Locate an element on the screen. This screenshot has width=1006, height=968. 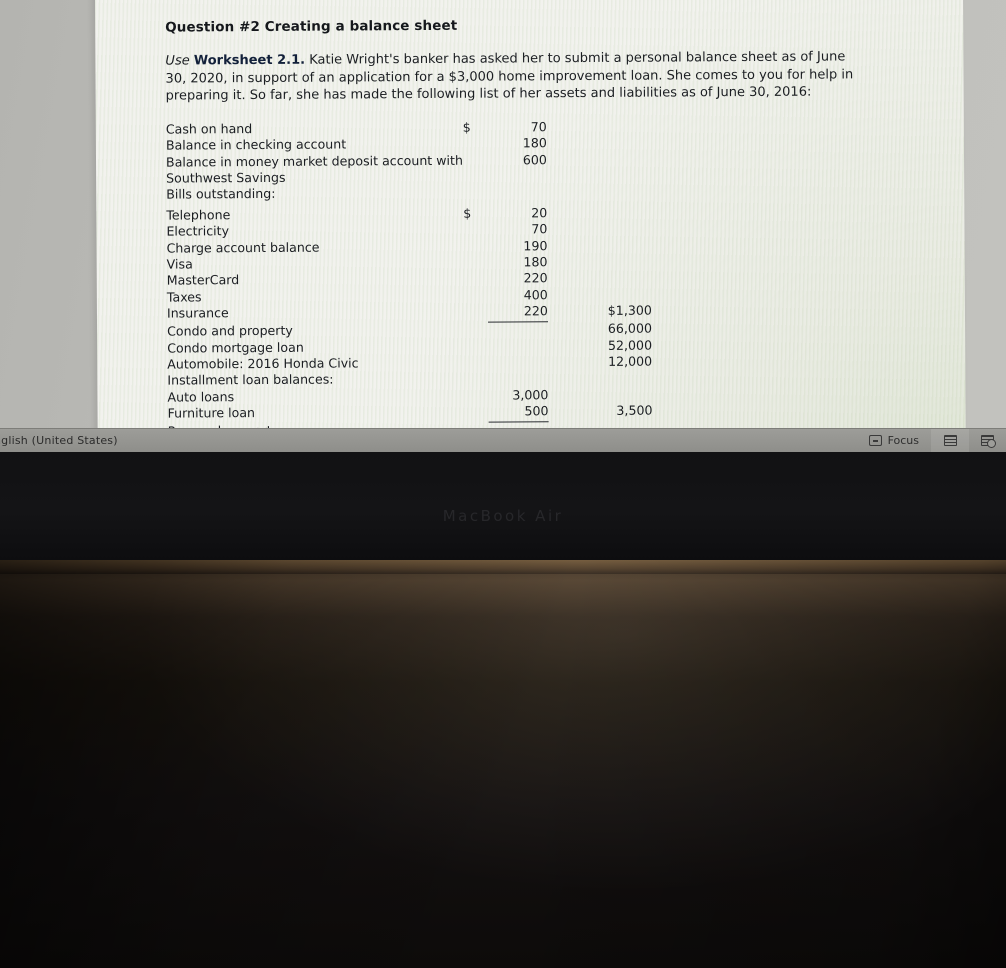
item-value-column-2: 3,500 is located at coordinates (634, 410).